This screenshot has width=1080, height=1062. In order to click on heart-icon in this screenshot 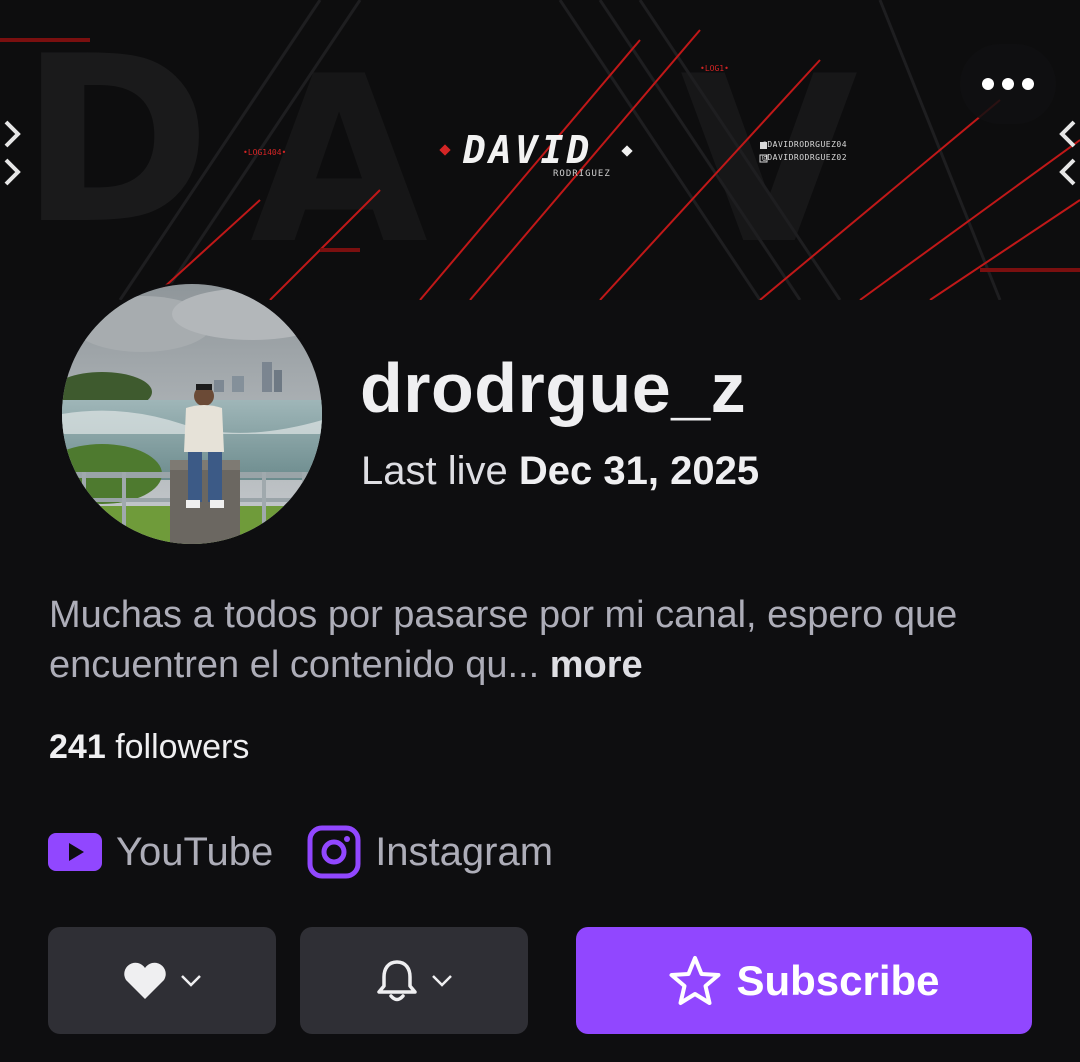, I will do `click(145, 980)`.